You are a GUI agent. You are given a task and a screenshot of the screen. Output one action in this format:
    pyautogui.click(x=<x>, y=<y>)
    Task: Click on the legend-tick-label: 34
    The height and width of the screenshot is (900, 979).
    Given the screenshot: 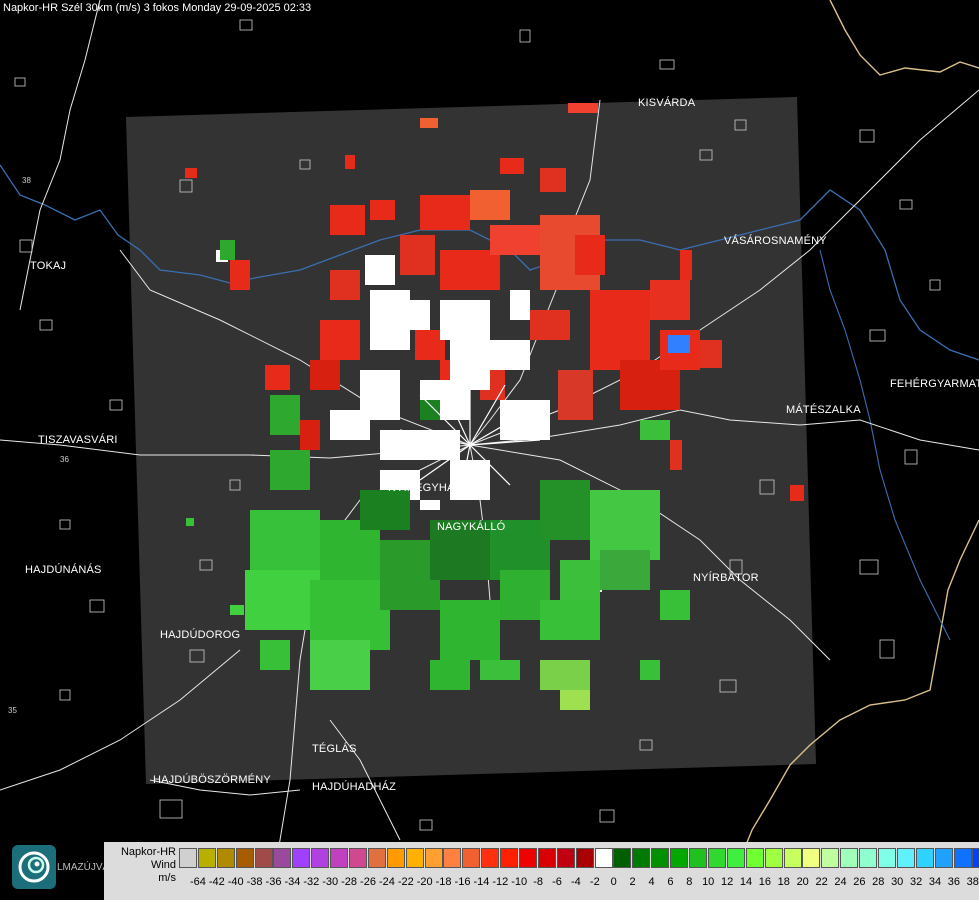 What is the action you would take?
    pyautogui.click(x=935, y=882)
    